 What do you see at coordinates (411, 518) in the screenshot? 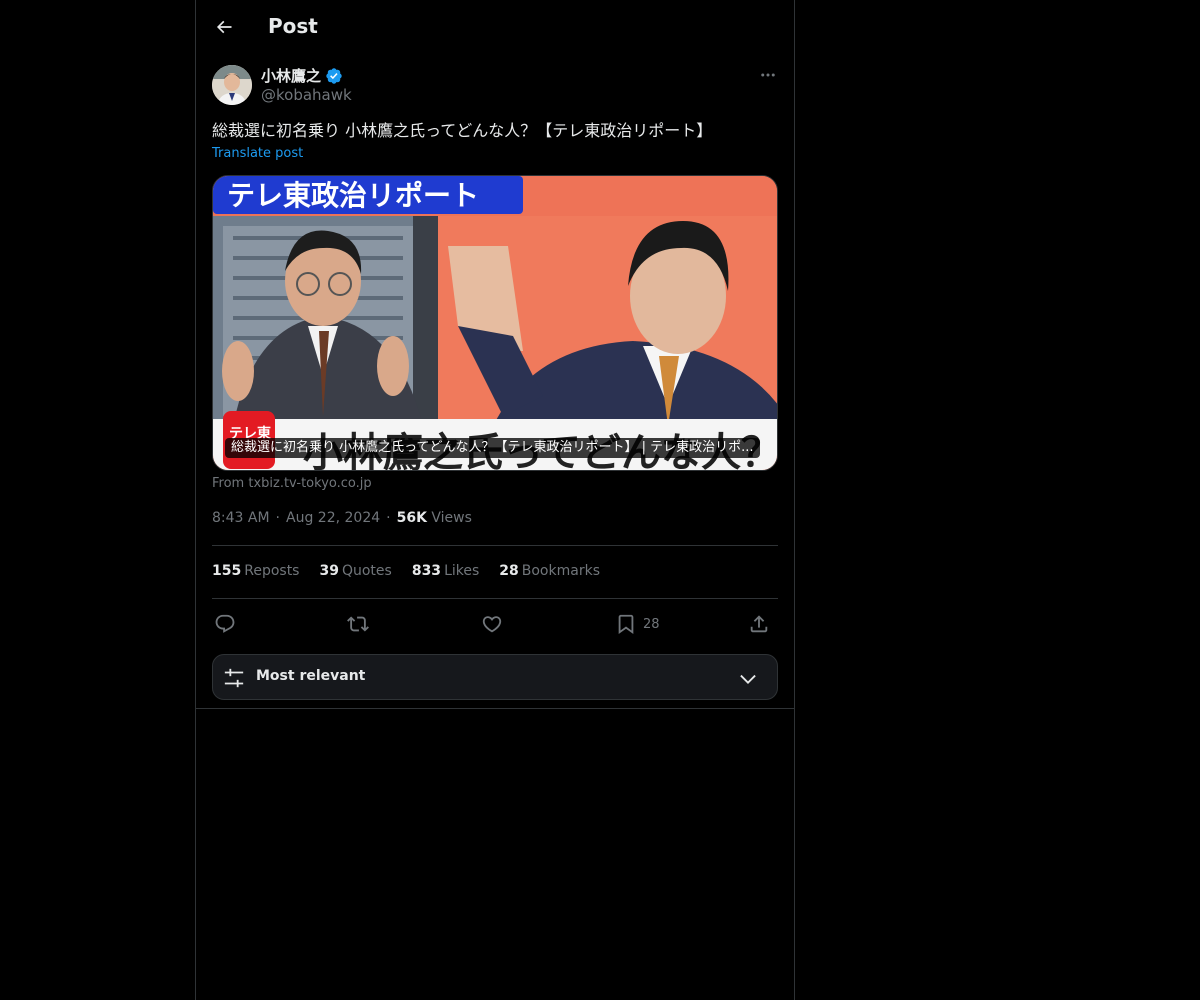
I see `views-count: 56K` at bounding box center [411, 518].